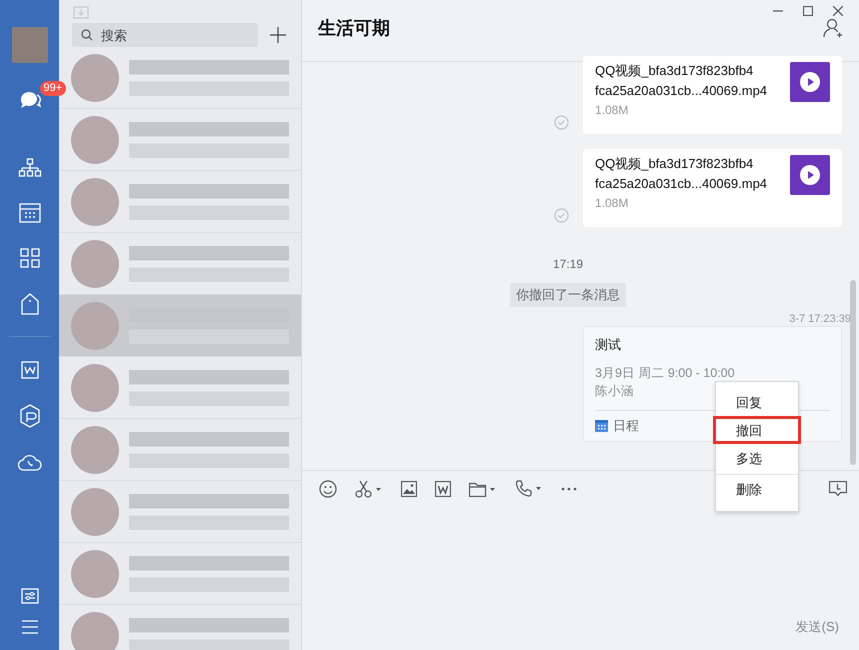  What do you see at coordinates (87, 35) in the screenshot?
I see `search-icon` at bounding box center [87, 35].